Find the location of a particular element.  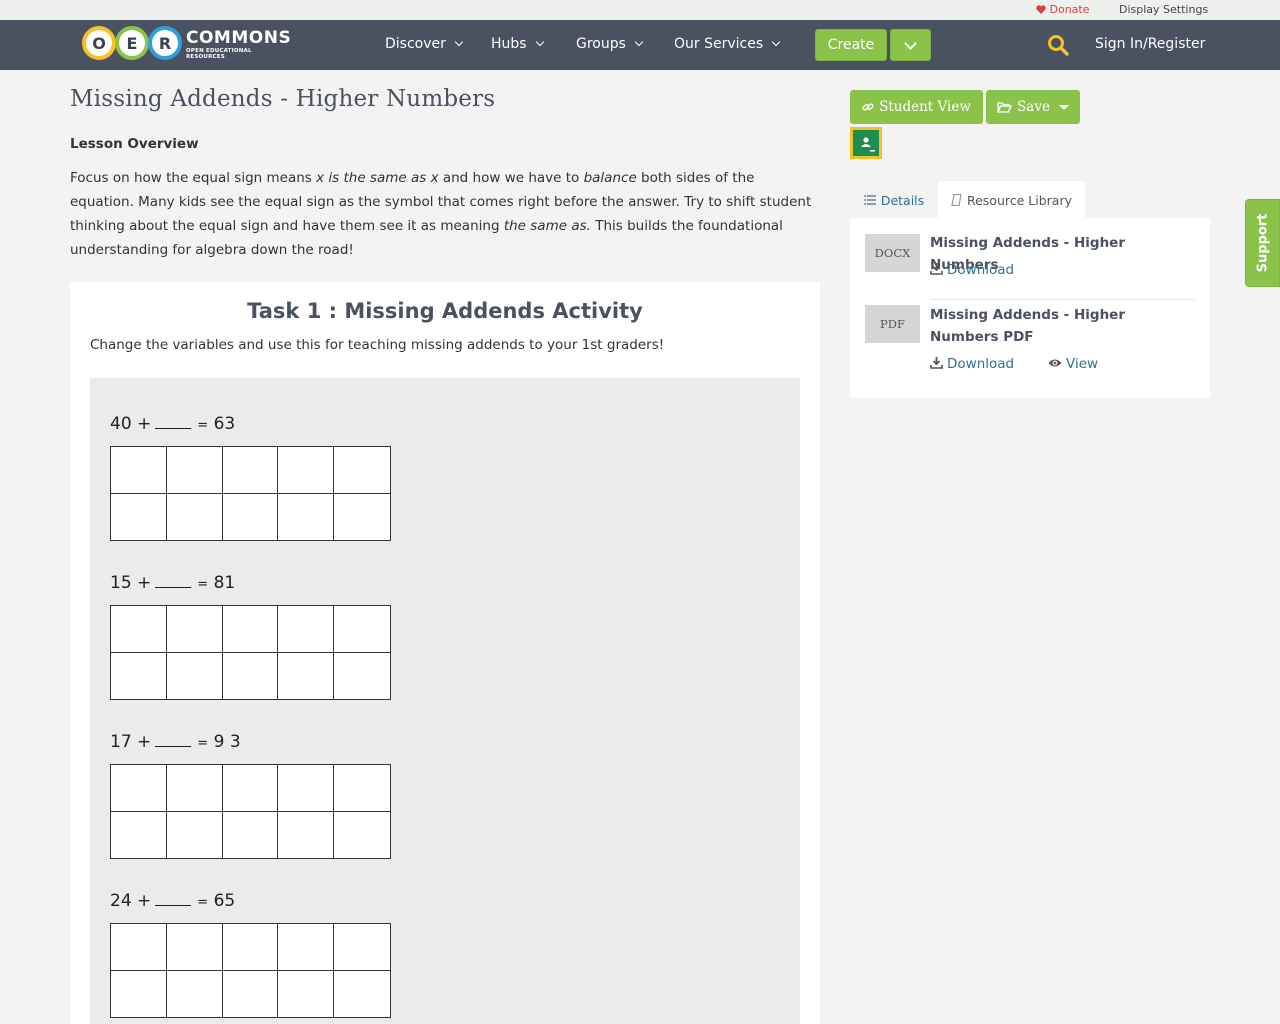

google-classroom-icon is located at coordinates (866, 143).